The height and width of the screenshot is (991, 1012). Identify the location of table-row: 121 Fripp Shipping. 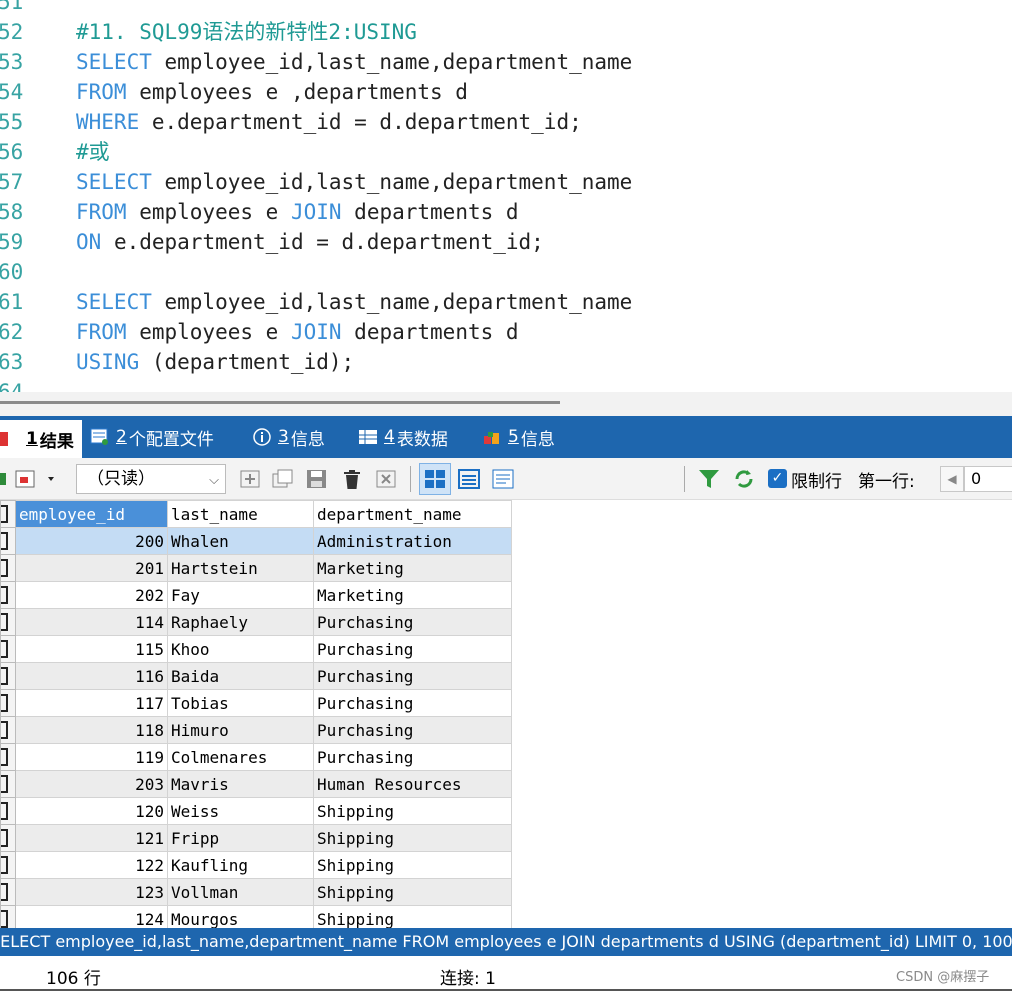
(256, 838).